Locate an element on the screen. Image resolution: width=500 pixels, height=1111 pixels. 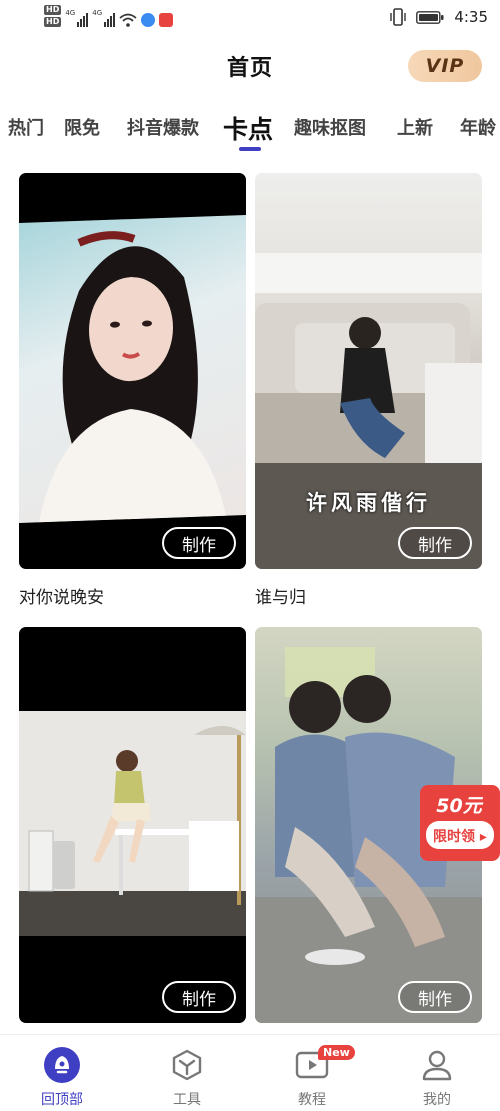
tab-cutout: 趣味抠图 is located at coordinates (330, 127).